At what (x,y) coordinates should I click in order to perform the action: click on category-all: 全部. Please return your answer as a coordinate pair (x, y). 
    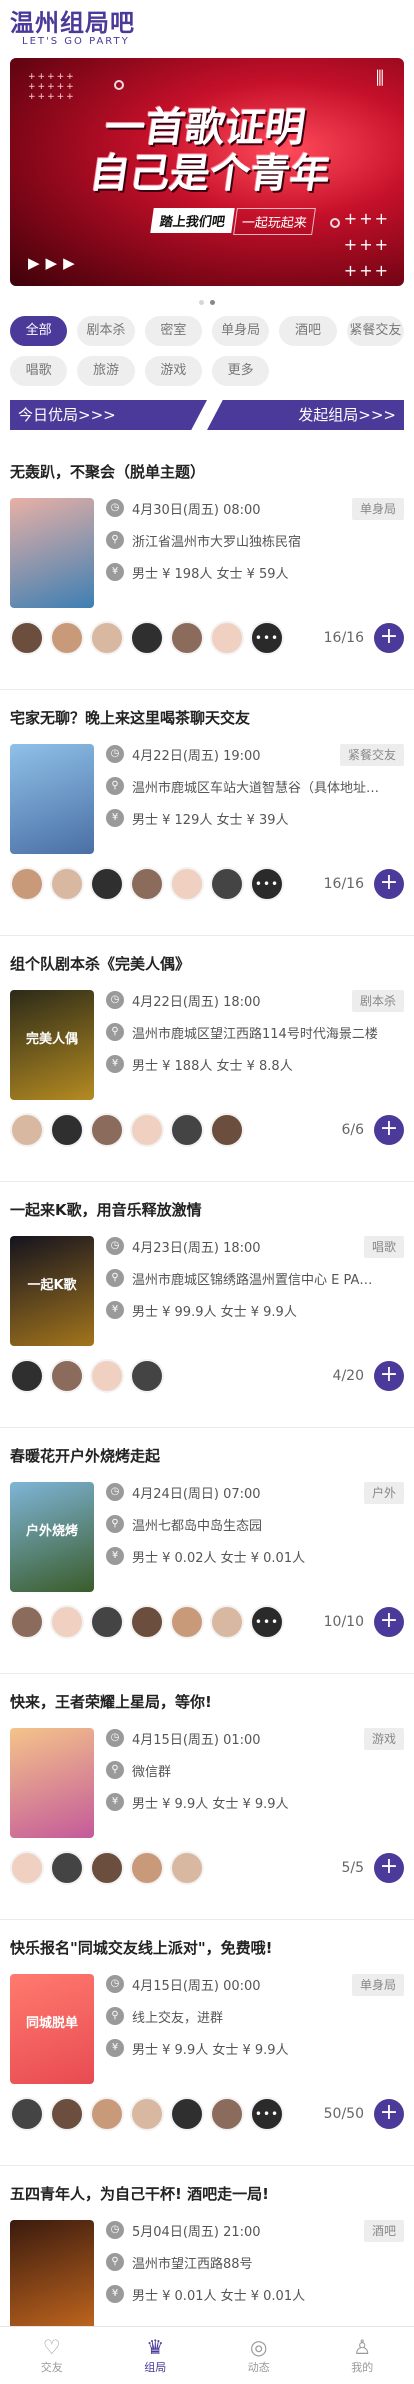
    Looking at the image, I should click on (39, 331).